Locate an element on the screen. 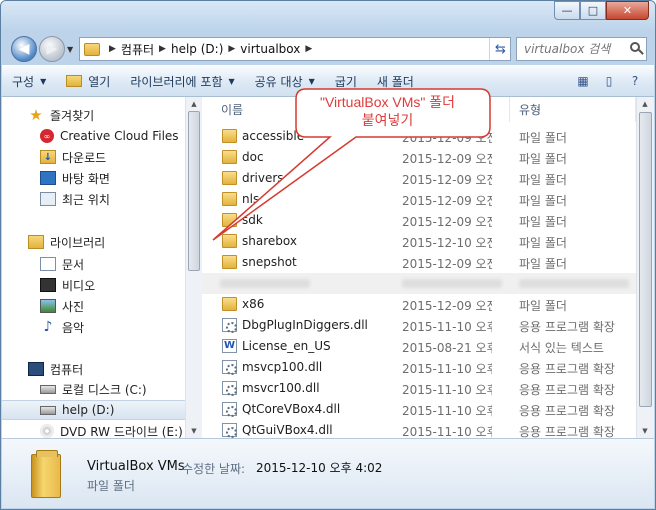 The width and height of the screenshot is (656, 510). computer-icon is located at coordinates (36, 369).